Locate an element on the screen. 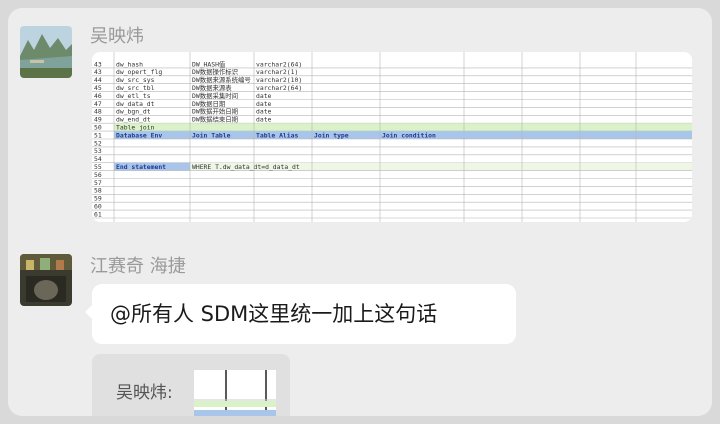  sheet-cell-text: Join Table is located at coordinates (211, 135).